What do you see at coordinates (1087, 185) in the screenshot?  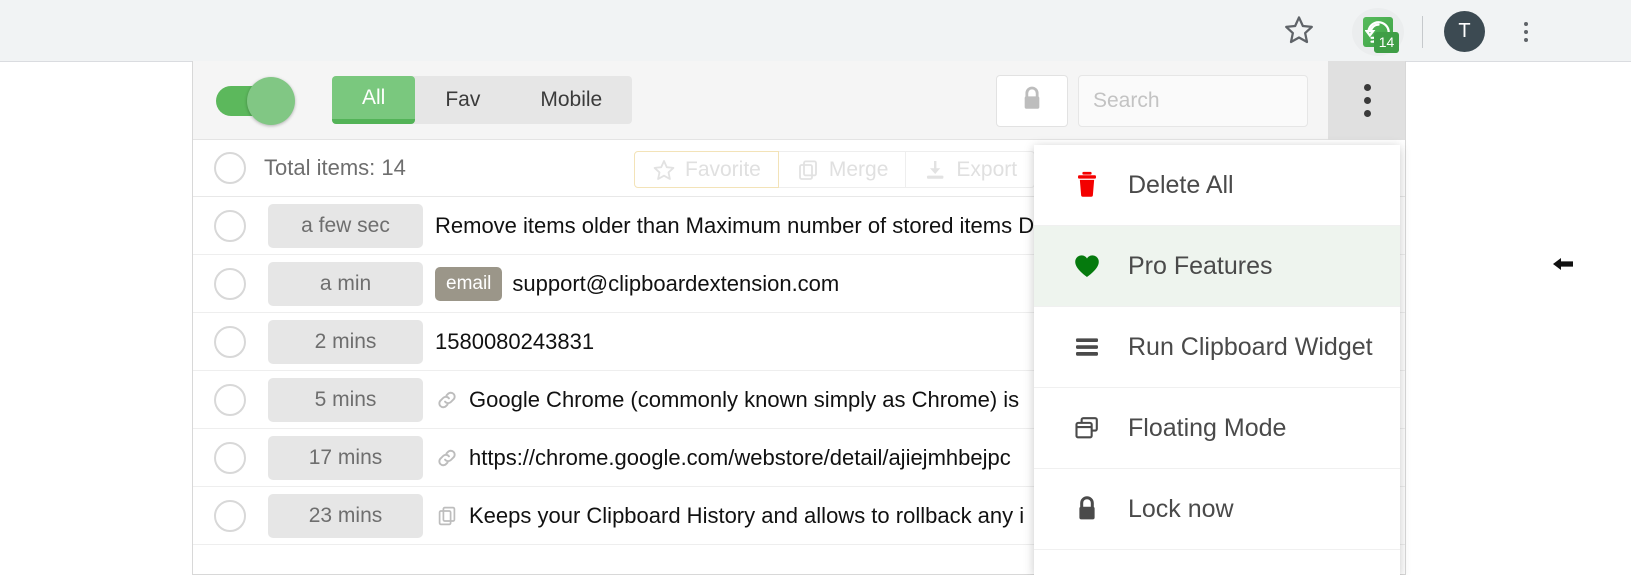 I see `trash-icon` at bounding box center [1087, 185].